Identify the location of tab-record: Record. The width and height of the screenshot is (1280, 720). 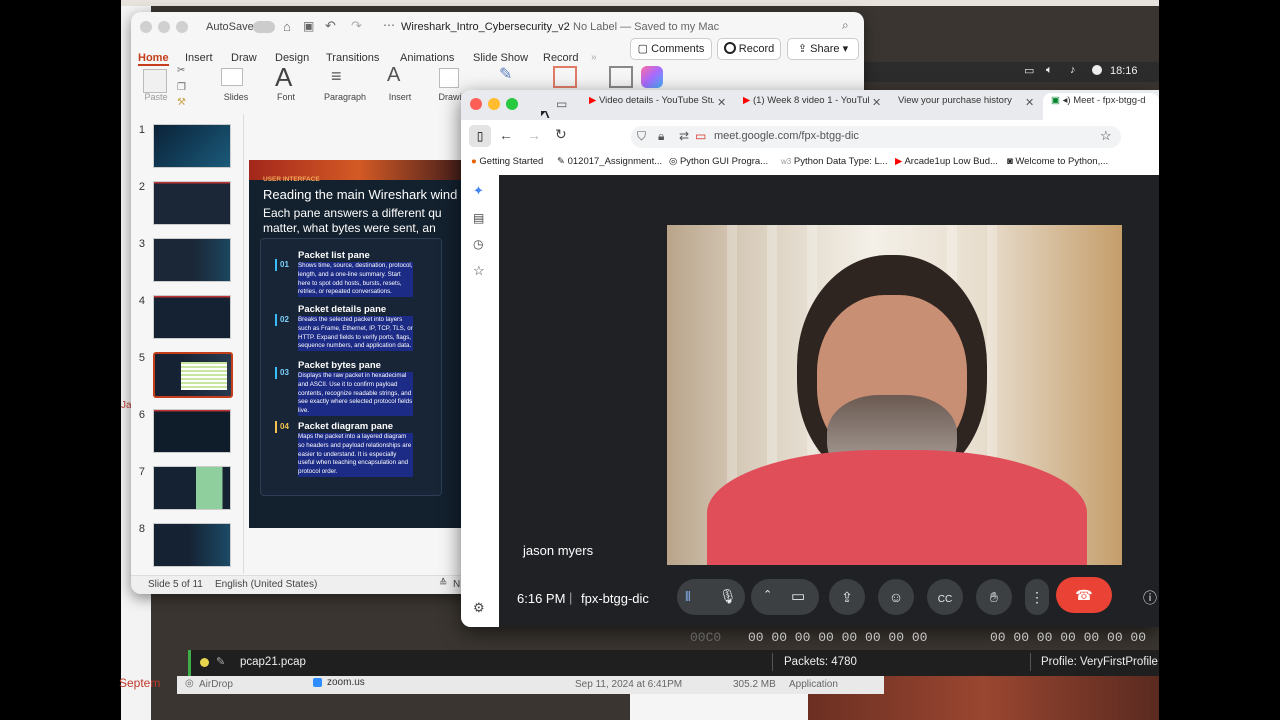
(560, 58).